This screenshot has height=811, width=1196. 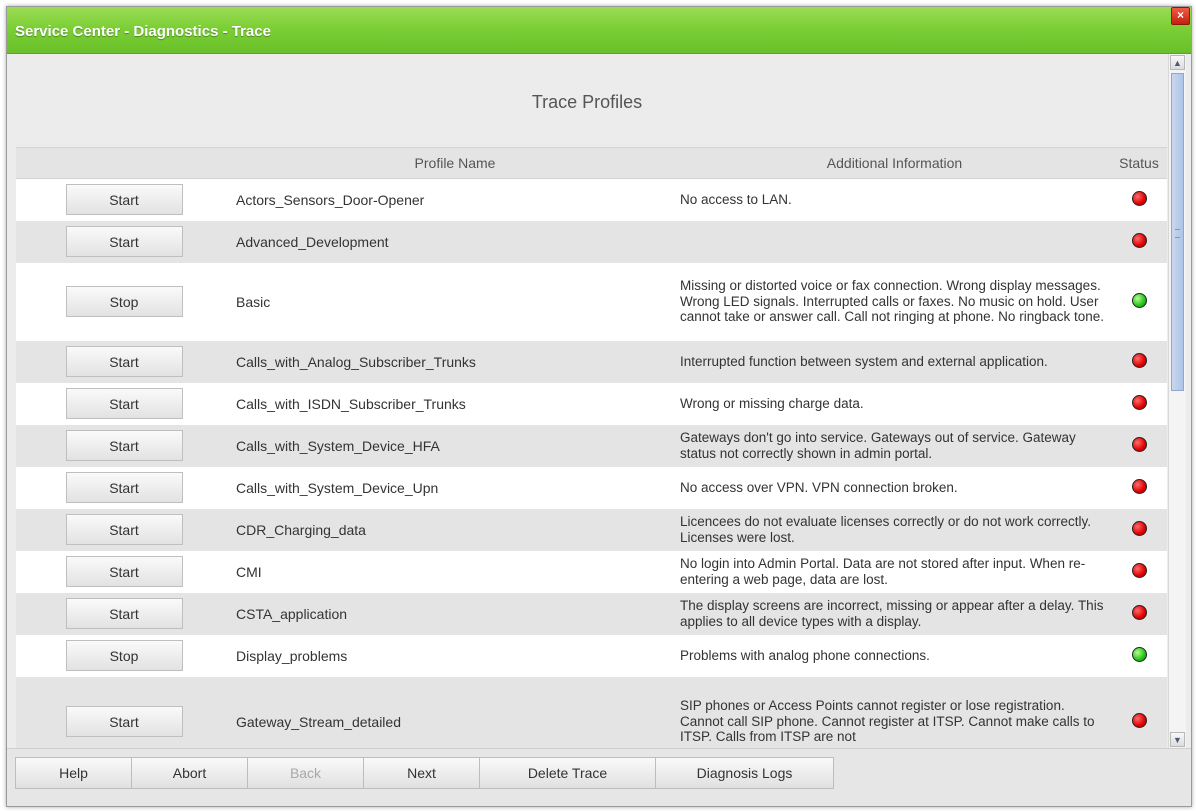 What do you see at coordinates (587, 102) in the screenshot?
I see `page-title: Trace Profiles` at bounding box center [587, 102].